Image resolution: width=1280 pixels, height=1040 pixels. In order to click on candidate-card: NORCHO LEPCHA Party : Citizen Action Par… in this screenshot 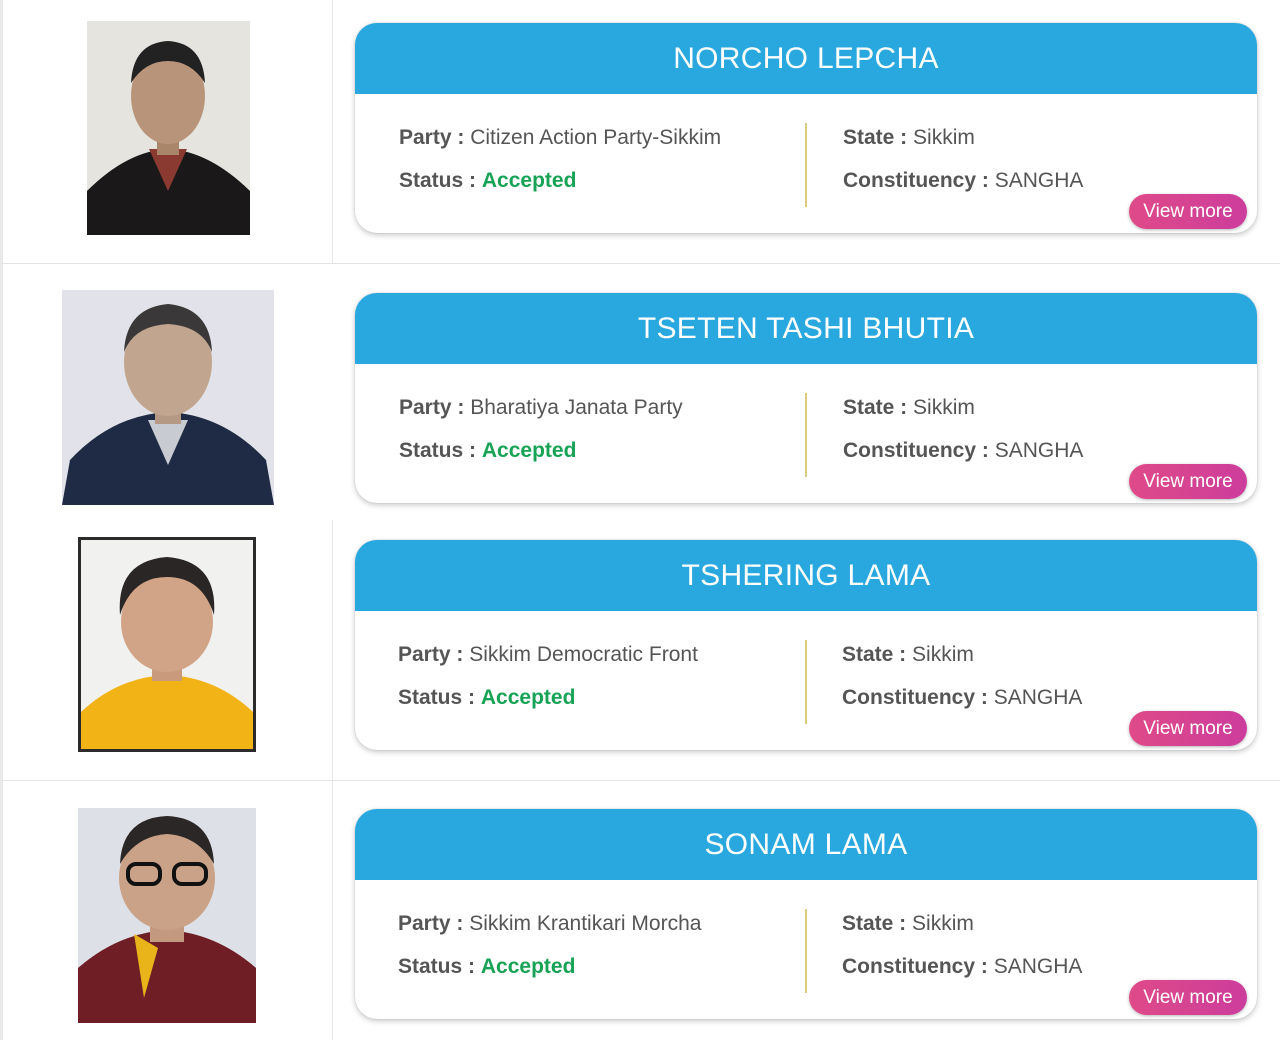, I will do `click(806, 128)`.